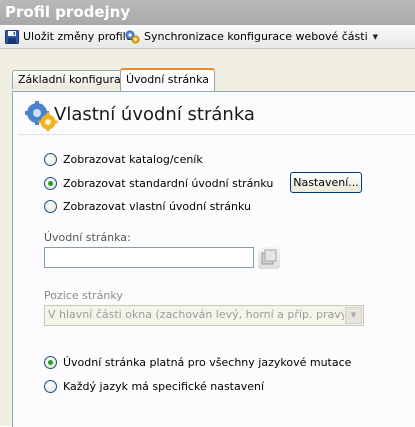  I want to click on save-profile-button: Uložit změny profilu, so click(69, 36).